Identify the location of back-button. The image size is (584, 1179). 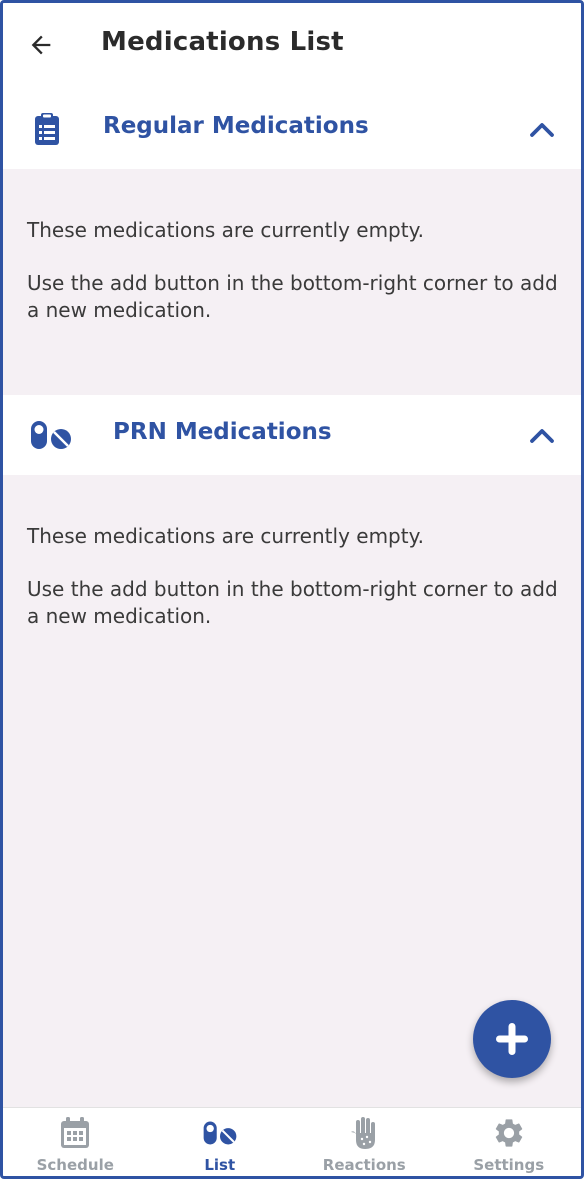
(41, 45).